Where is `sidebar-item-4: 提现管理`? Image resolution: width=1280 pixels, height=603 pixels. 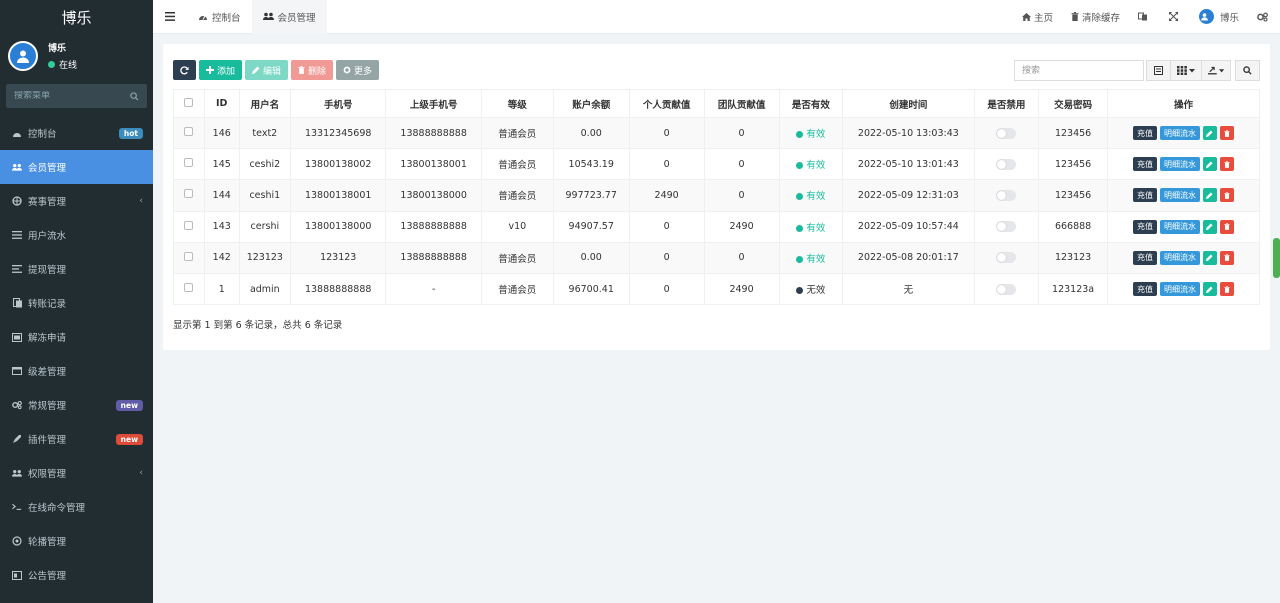 sidebar-item-4: 提现管理 is located at coordinates (76, 269).